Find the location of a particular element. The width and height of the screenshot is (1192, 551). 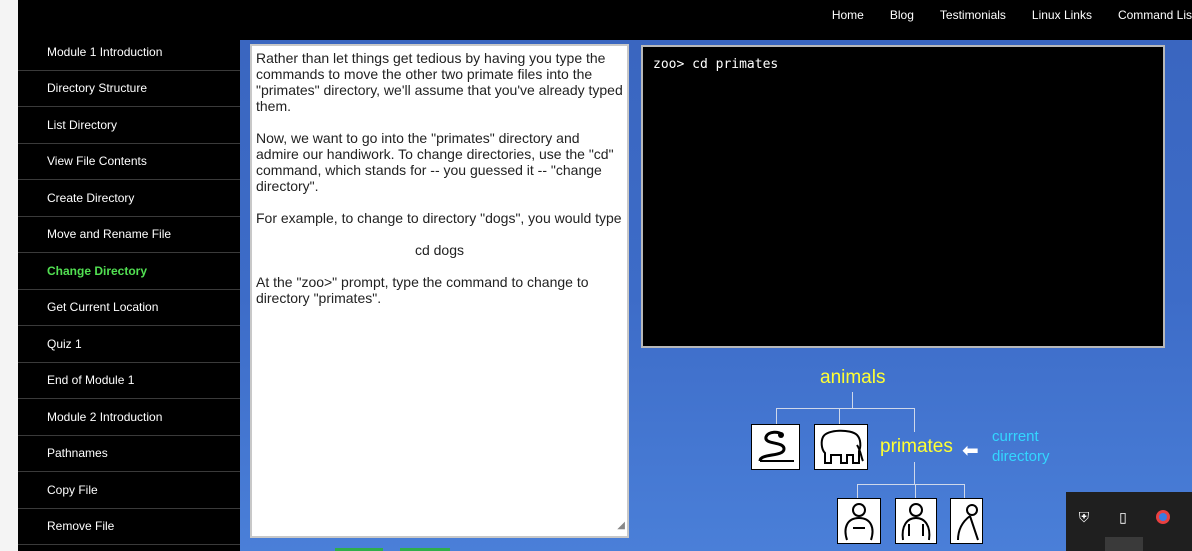

snake-icon is located at coordinates (775, 447).